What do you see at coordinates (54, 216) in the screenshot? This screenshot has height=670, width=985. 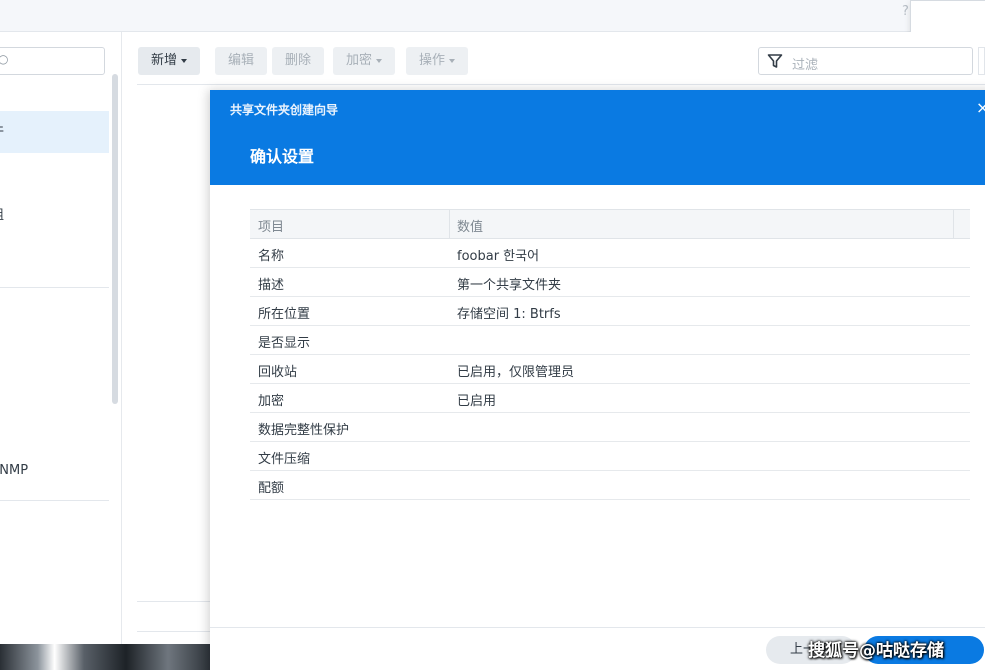 I see `sidebar-item-group: 组` at bounding box center [54, 216].